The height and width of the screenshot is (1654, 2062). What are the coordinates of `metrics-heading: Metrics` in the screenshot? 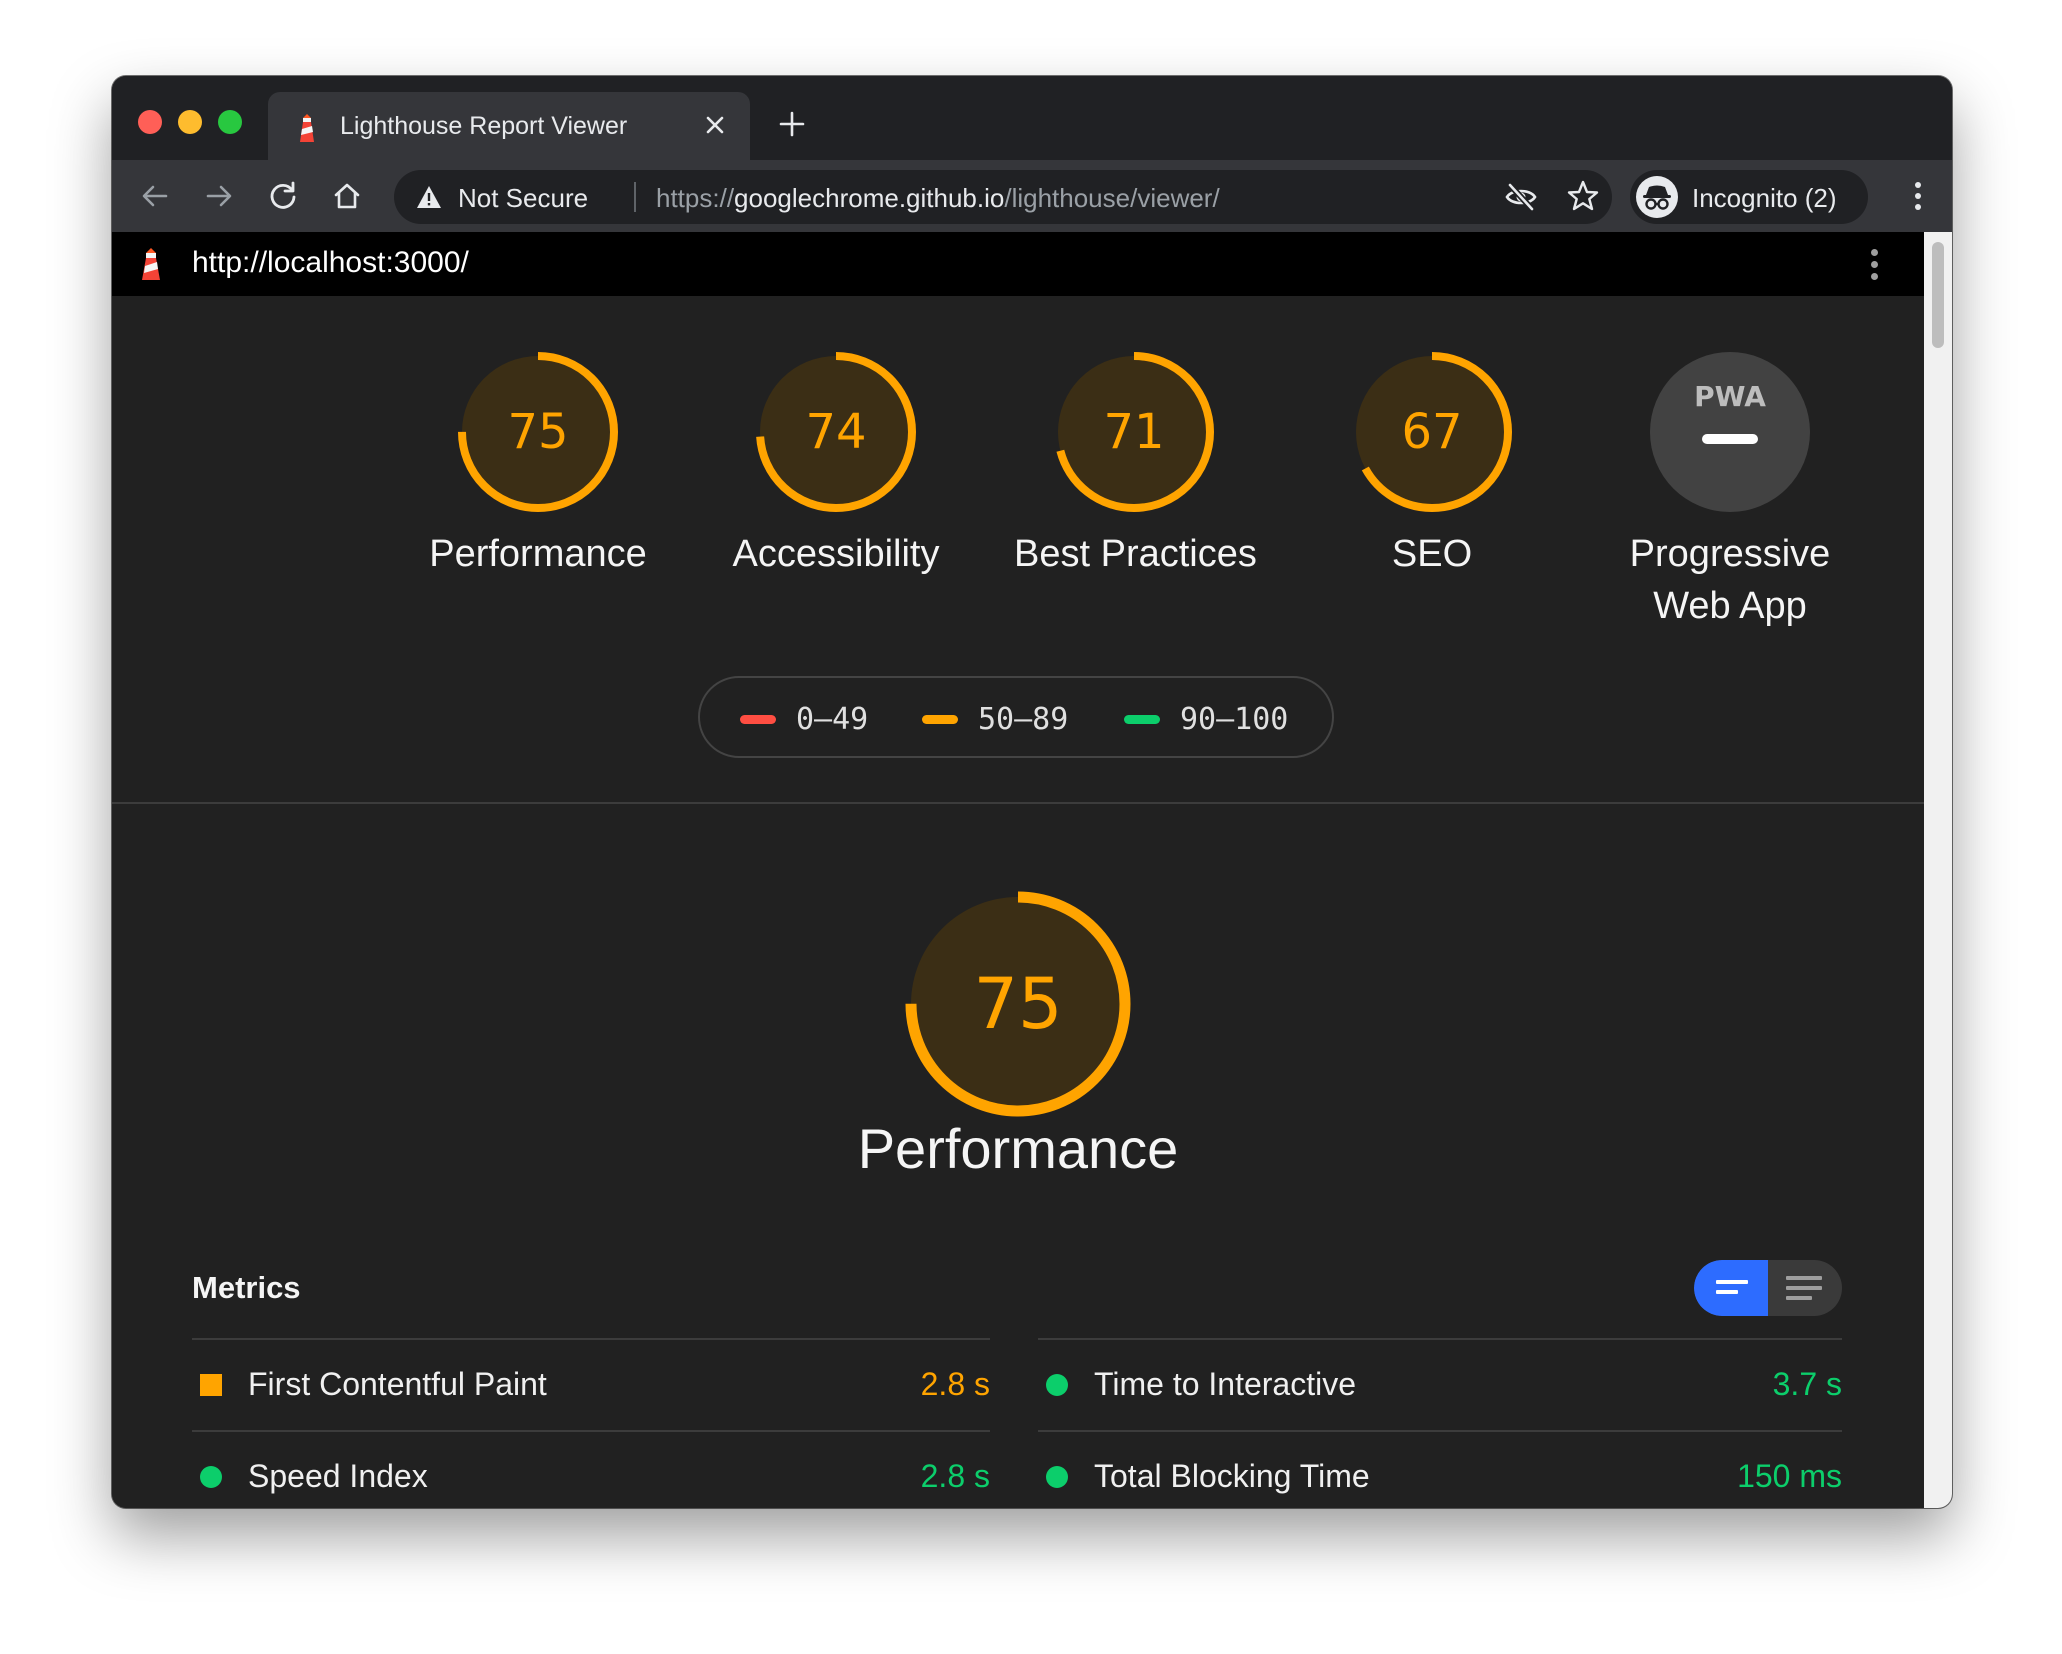 It's located at (246, 1287).